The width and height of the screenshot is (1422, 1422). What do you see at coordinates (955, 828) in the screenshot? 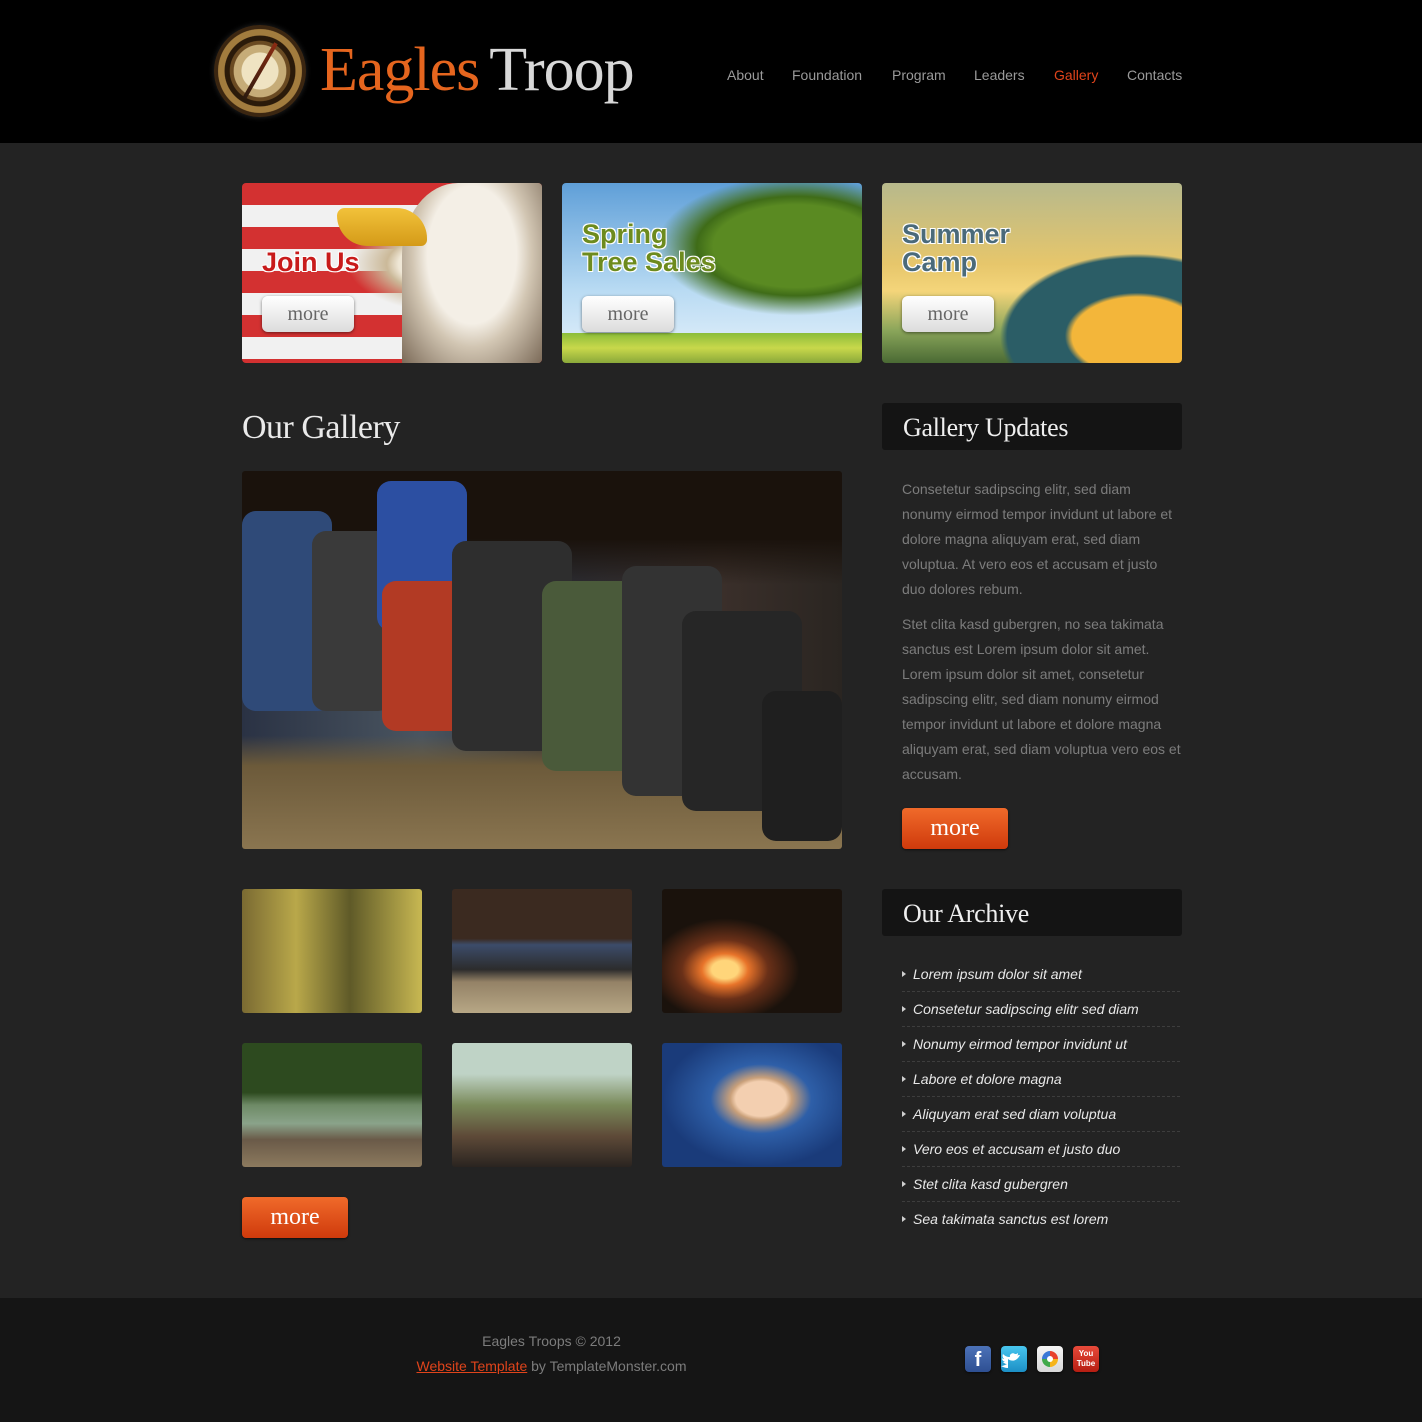
I see `updates-more-button: more` at bounding box center [955, 828].